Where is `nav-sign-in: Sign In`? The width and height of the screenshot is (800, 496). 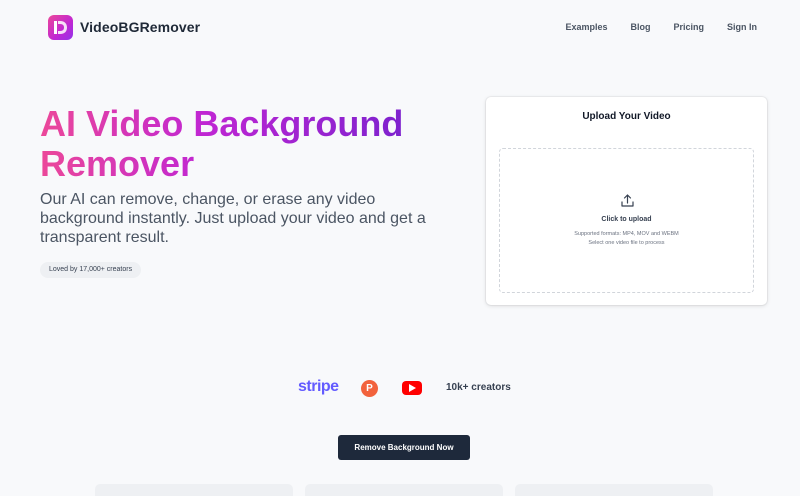
nav-sign-in: Sign In is located at coordinates (742, 27).